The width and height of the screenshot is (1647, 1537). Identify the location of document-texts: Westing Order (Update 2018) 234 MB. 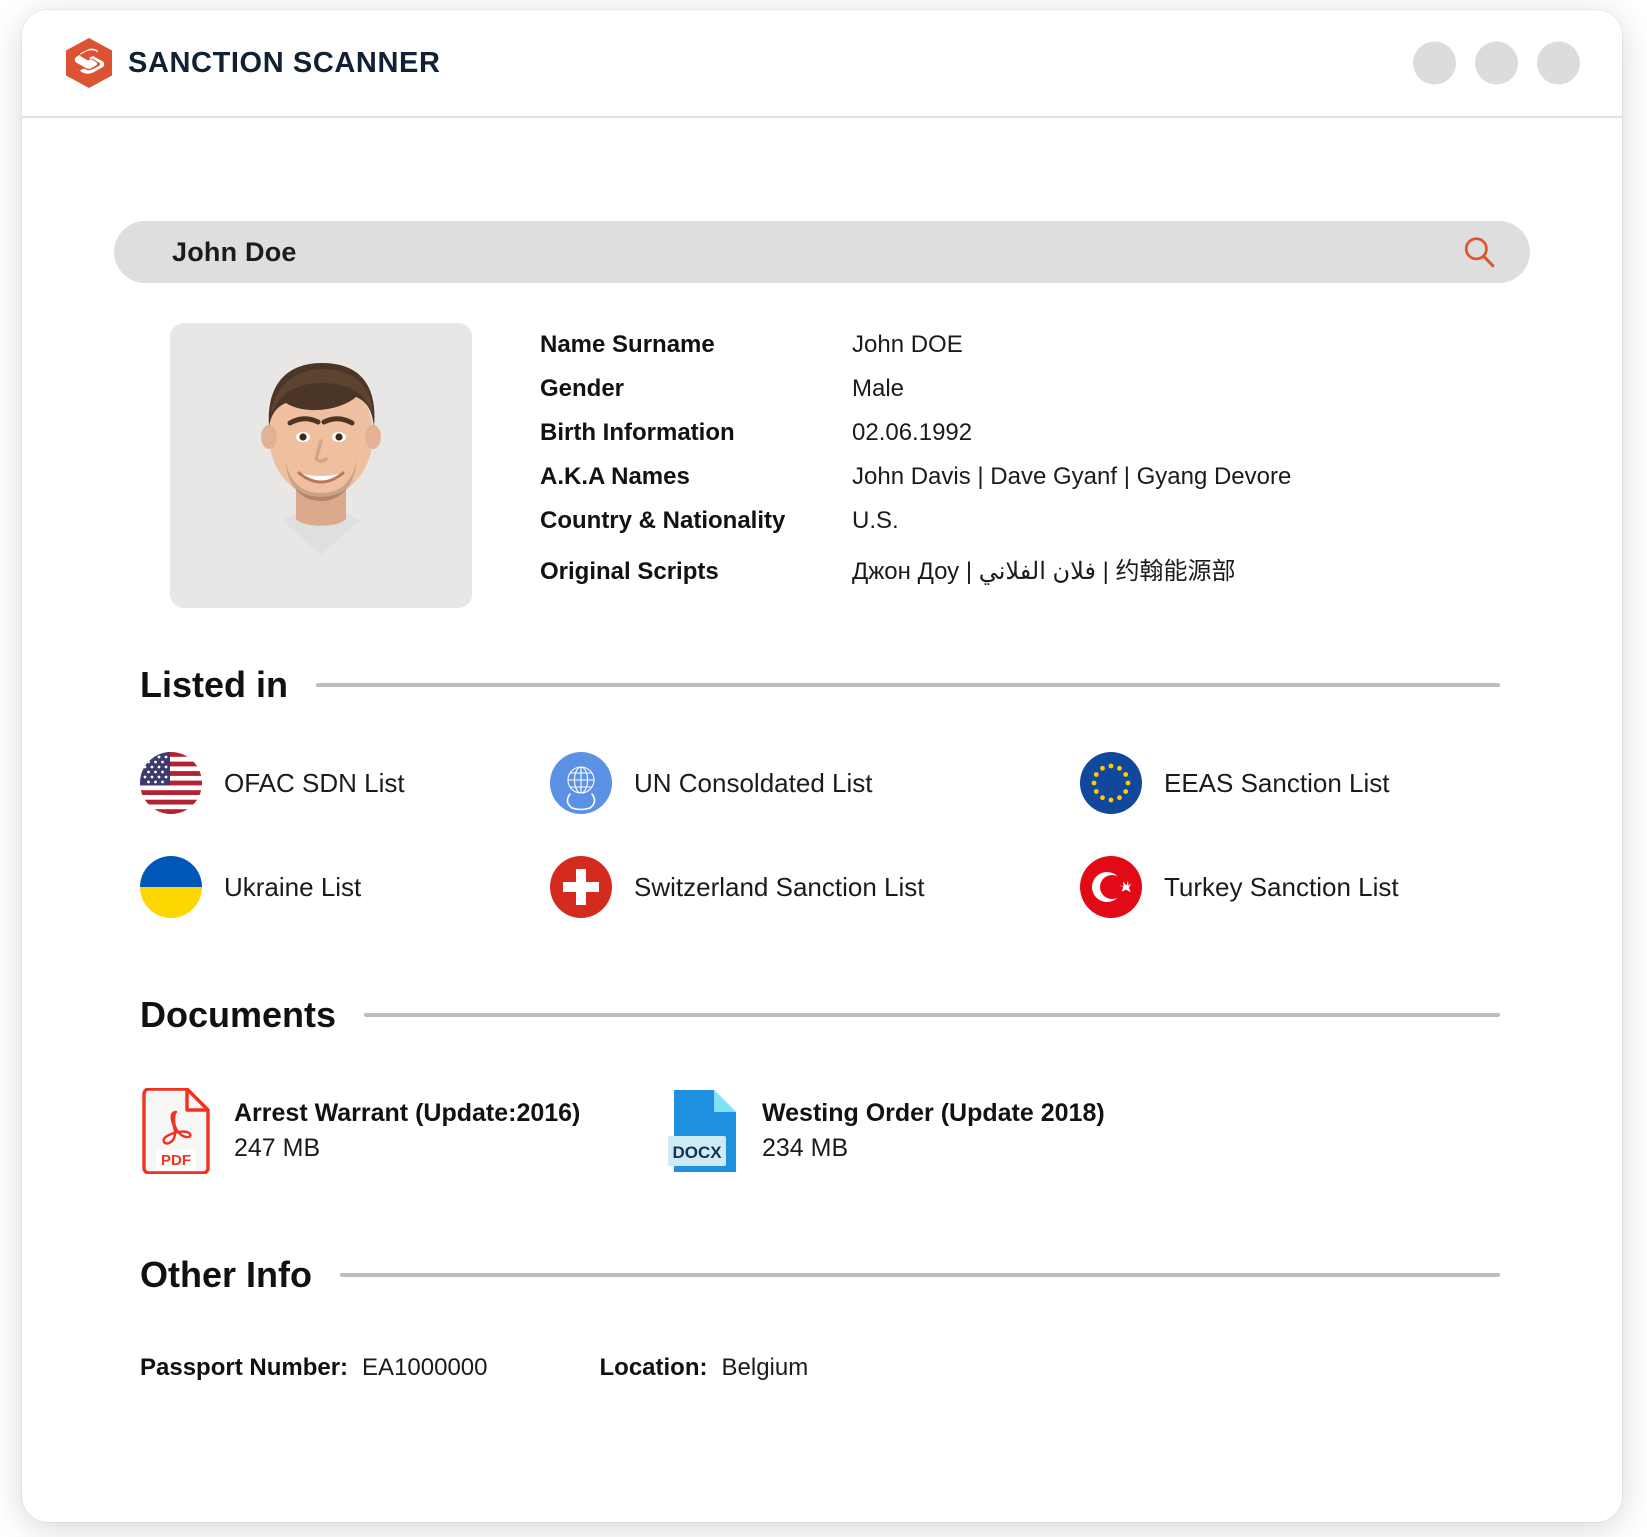
(933, 1131).